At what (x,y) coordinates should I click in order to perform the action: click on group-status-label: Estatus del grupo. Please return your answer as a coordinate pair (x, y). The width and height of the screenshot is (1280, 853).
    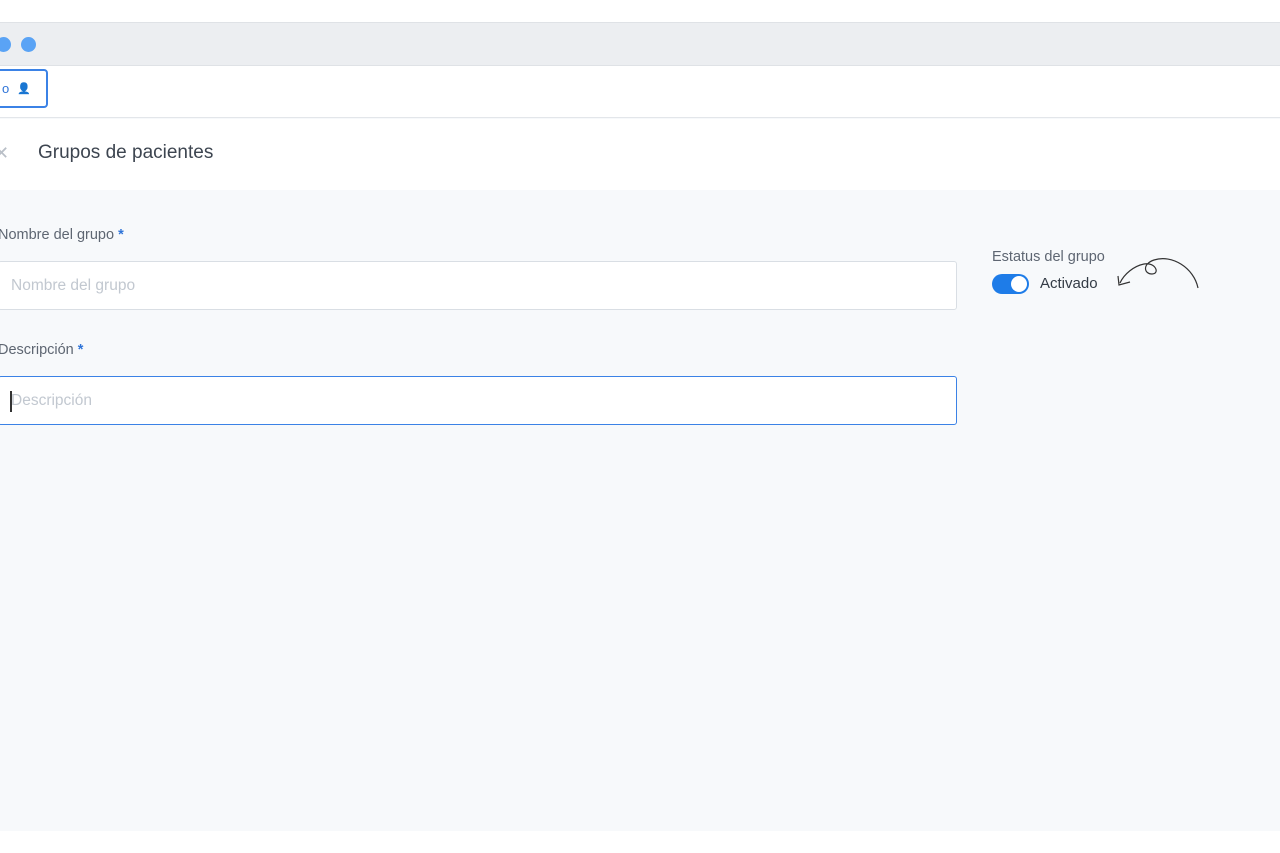
    Looking at the image, I should click on (1048, 257).